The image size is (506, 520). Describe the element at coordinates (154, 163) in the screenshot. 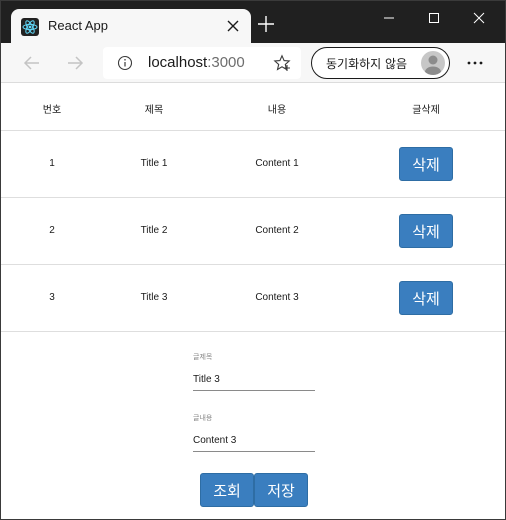

I see `row-title: Title 1` at that location.